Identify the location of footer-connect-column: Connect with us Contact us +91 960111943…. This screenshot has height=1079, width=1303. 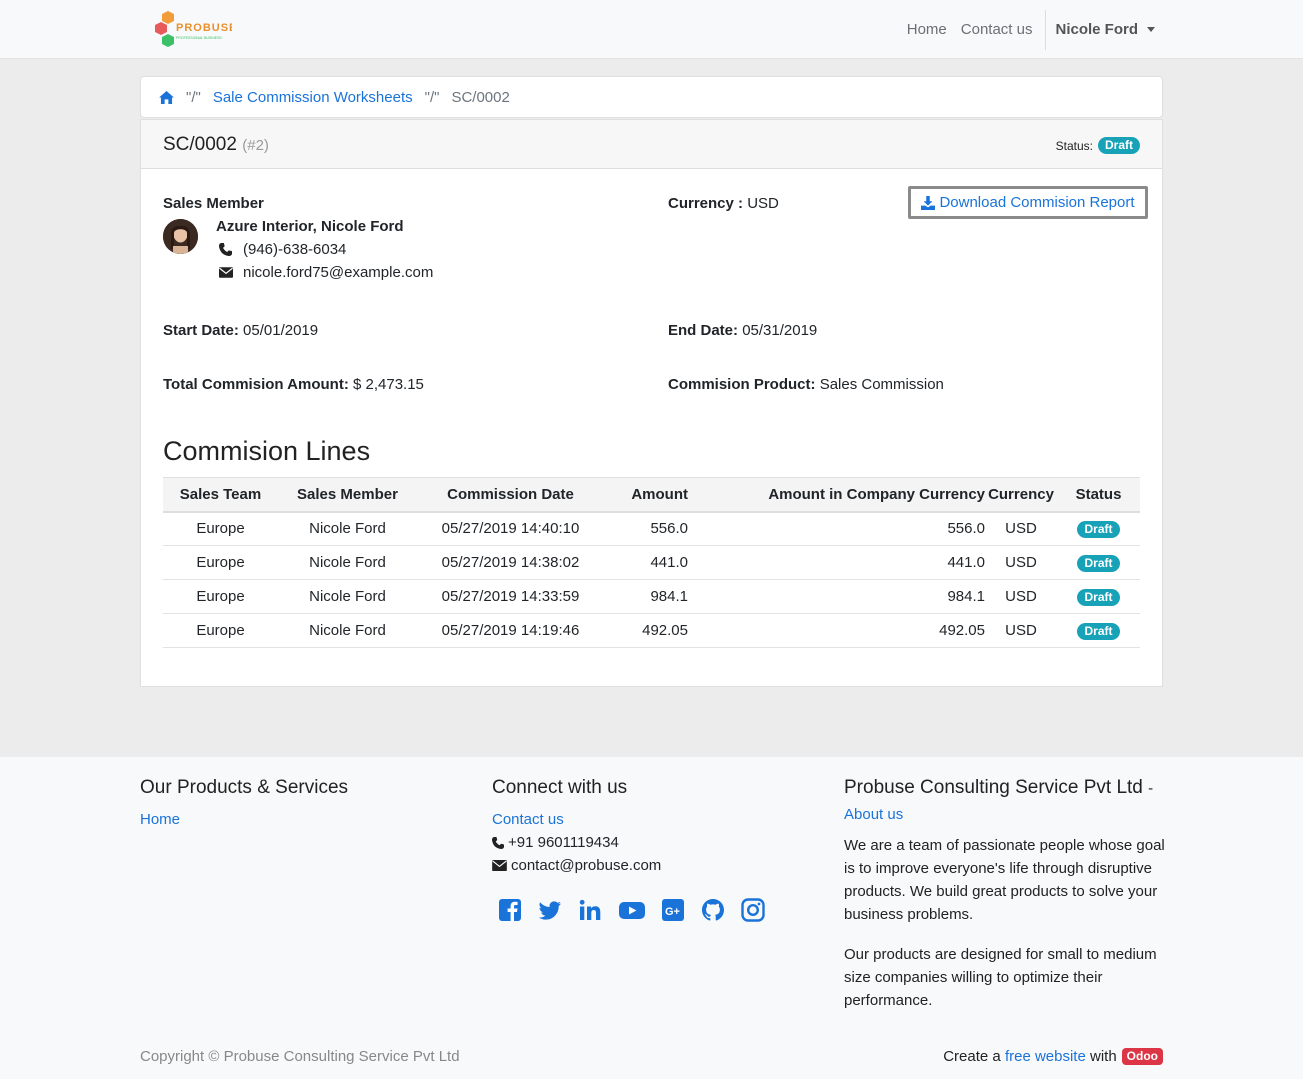
(657, 850).